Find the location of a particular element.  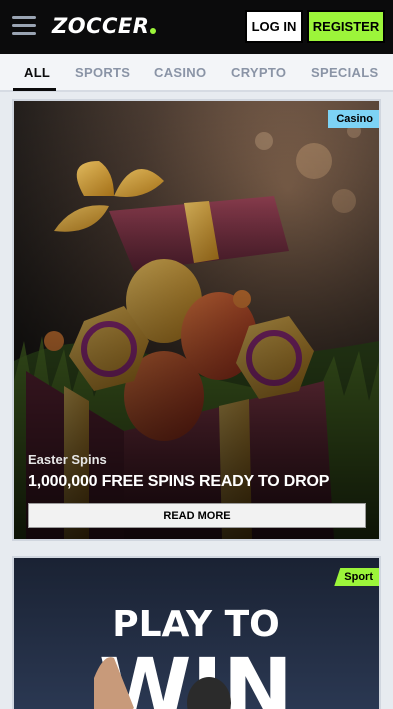

category-badge-casino: Casino is located at coordinates (353, 119).